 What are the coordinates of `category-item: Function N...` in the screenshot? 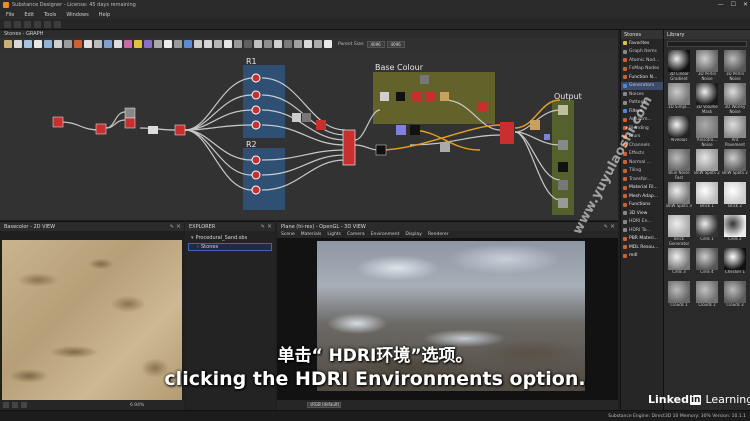 It's located at (642, 77).